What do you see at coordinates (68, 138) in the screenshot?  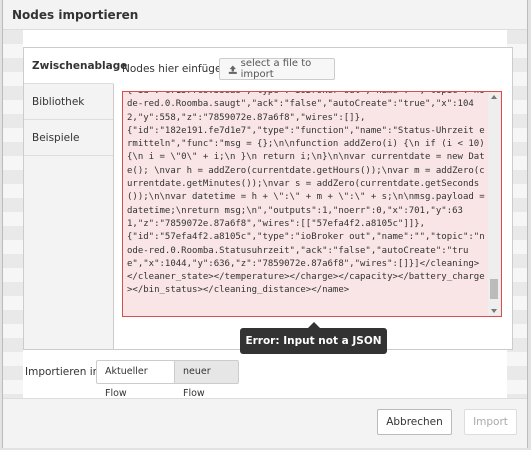 I see `tab-beispiele: Beispiele` at bounding box center [68, 138].